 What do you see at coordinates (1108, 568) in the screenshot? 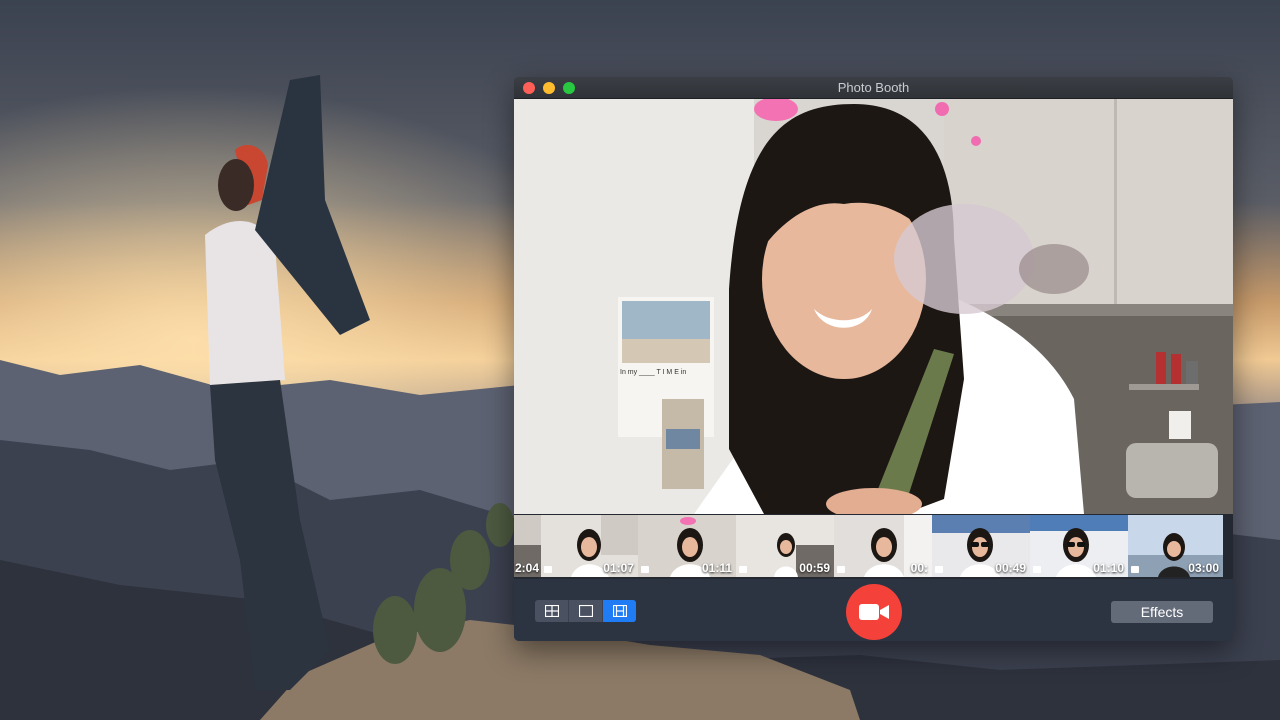
I see `thumbnail-duration: 01:10` at bounding box center [1108, 568].